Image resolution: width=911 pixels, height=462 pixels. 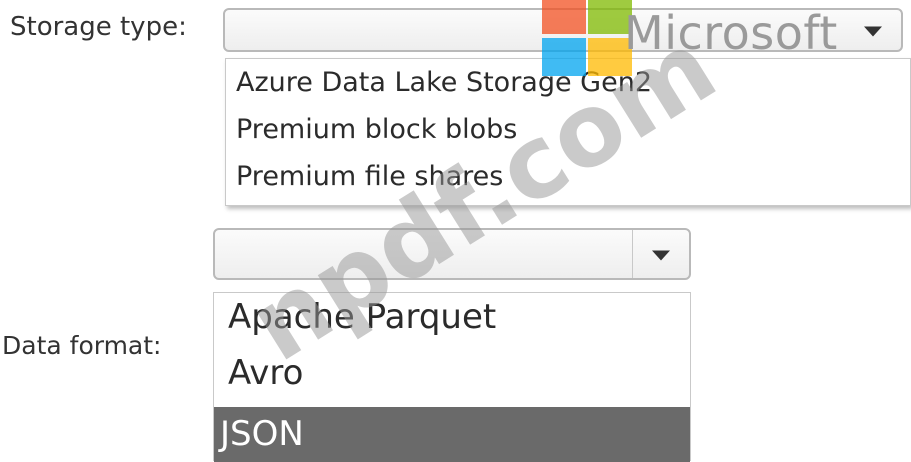 I want to click on storage-type-option: Premium file shares, so click(x=573, y=176).